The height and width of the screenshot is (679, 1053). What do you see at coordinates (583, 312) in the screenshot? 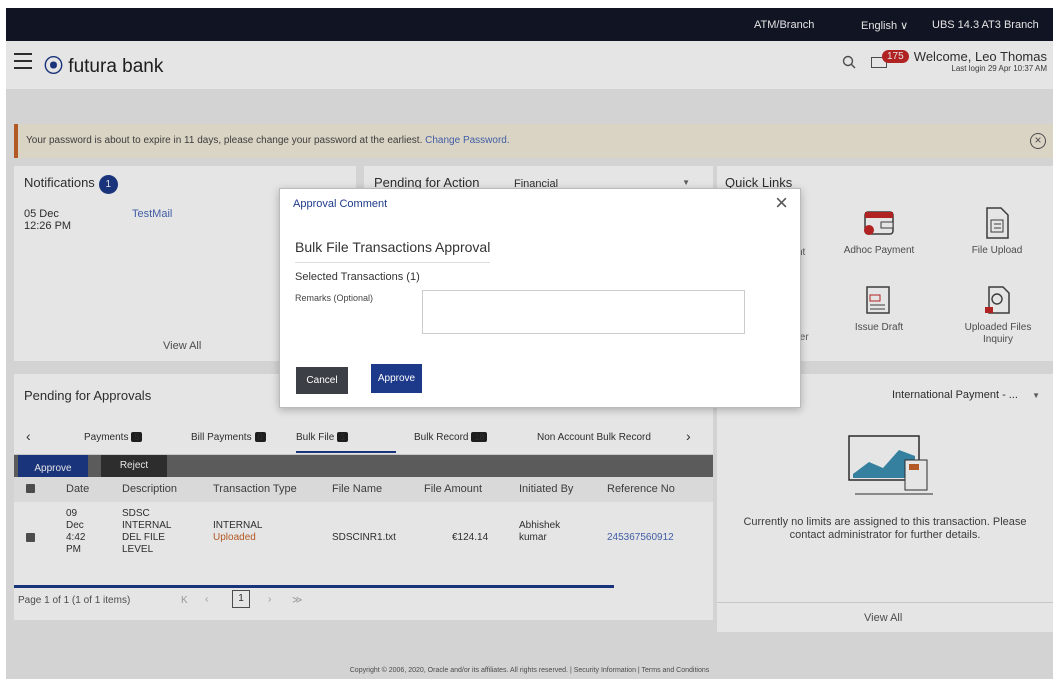
I see `remarks-input` at bounding box center [583, 312].